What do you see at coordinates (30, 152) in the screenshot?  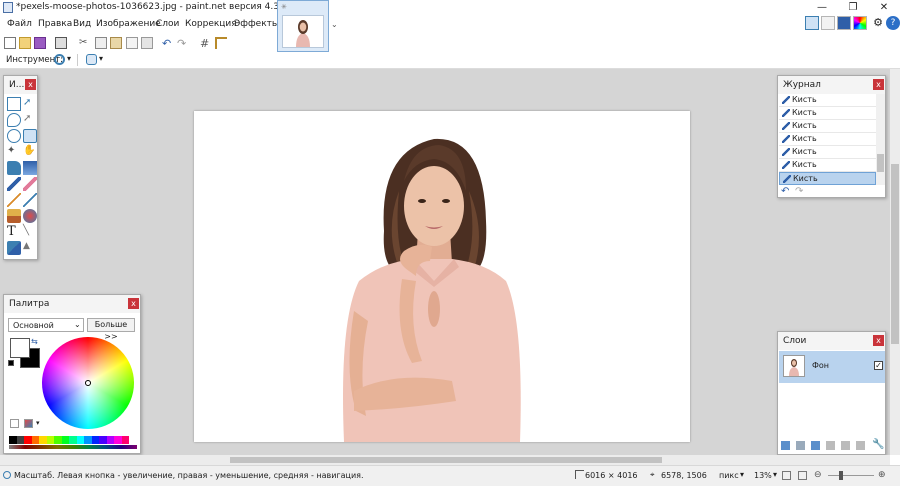 I see `pan-icon: ✋` at bounding box center [30, 152].